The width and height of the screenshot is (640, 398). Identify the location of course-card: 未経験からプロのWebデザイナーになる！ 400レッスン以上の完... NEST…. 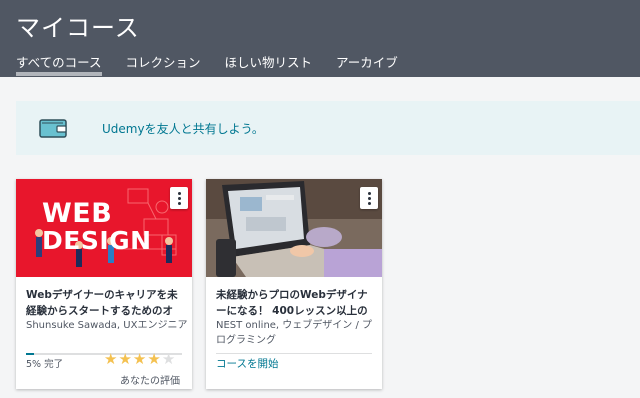
(294, 284).